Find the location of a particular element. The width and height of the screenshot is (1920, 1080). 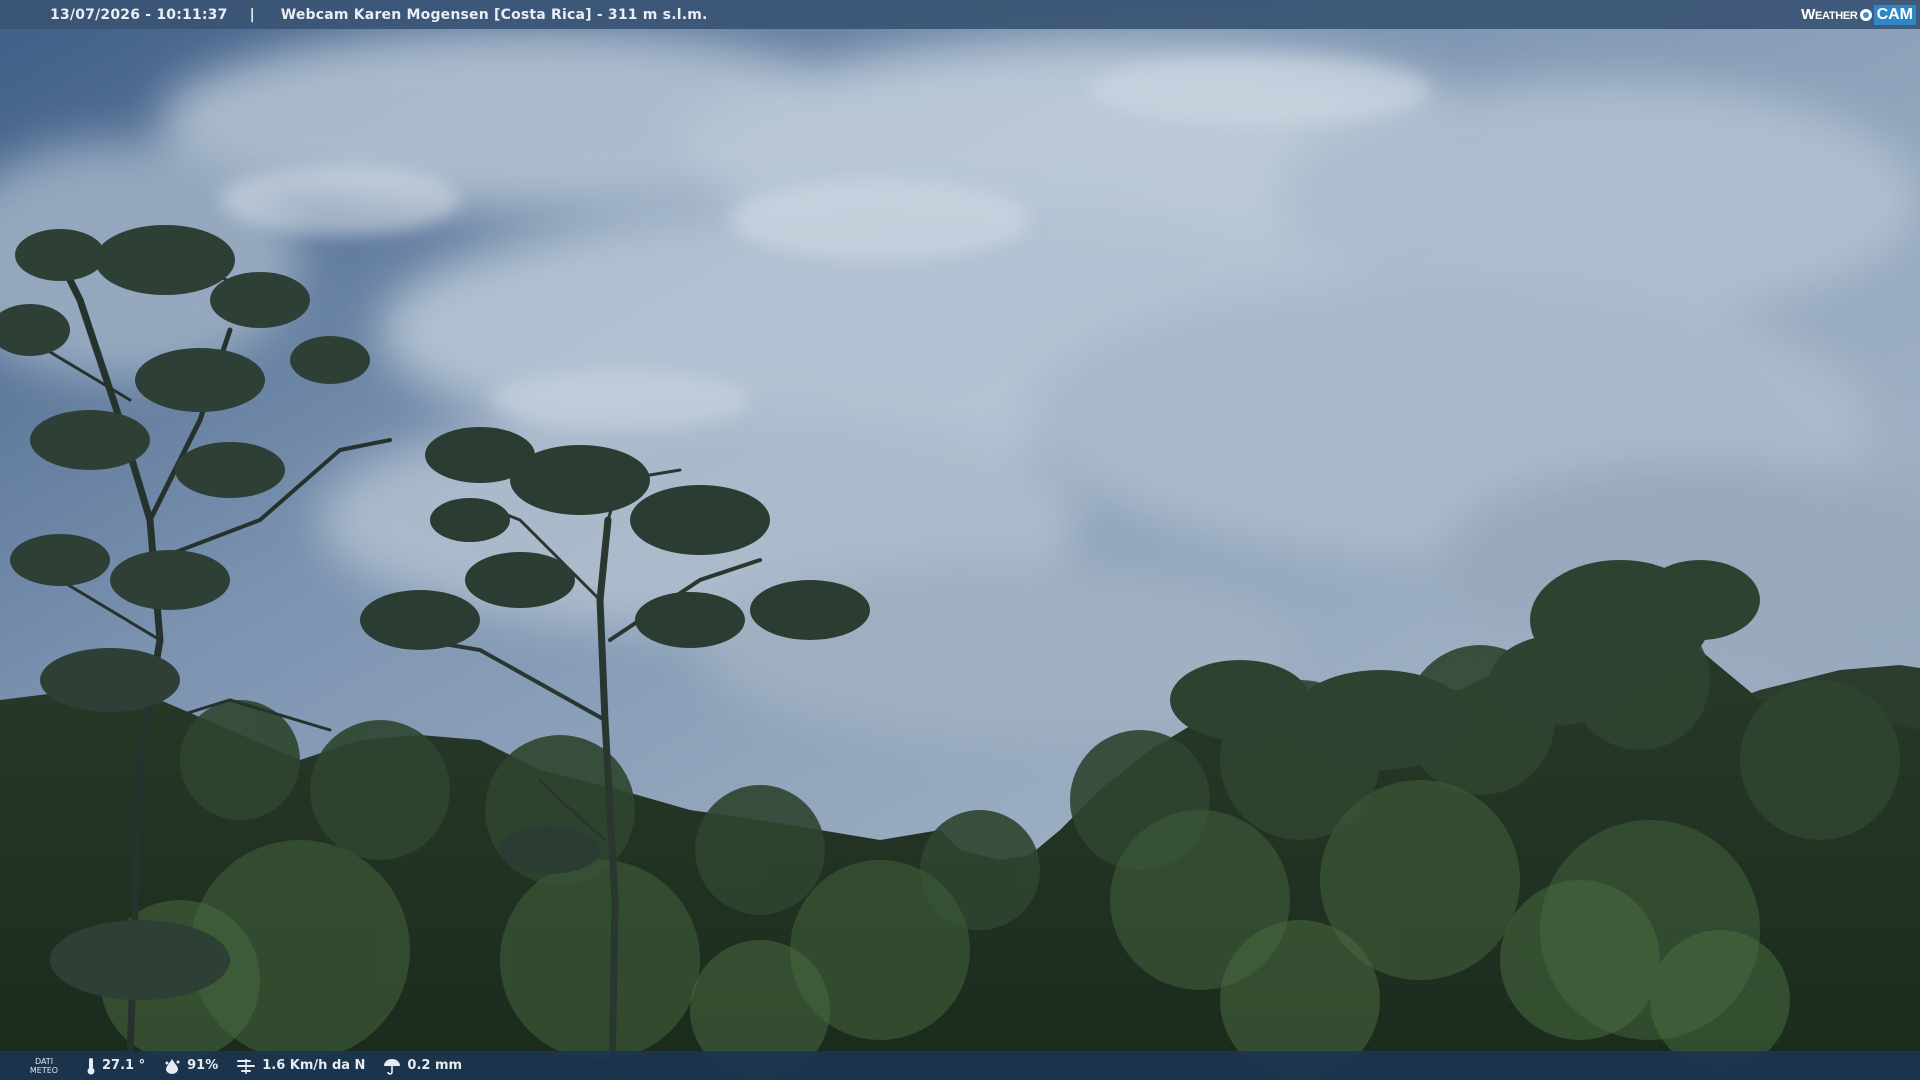

thermometer-icon is located at coordinates (91, 1065).